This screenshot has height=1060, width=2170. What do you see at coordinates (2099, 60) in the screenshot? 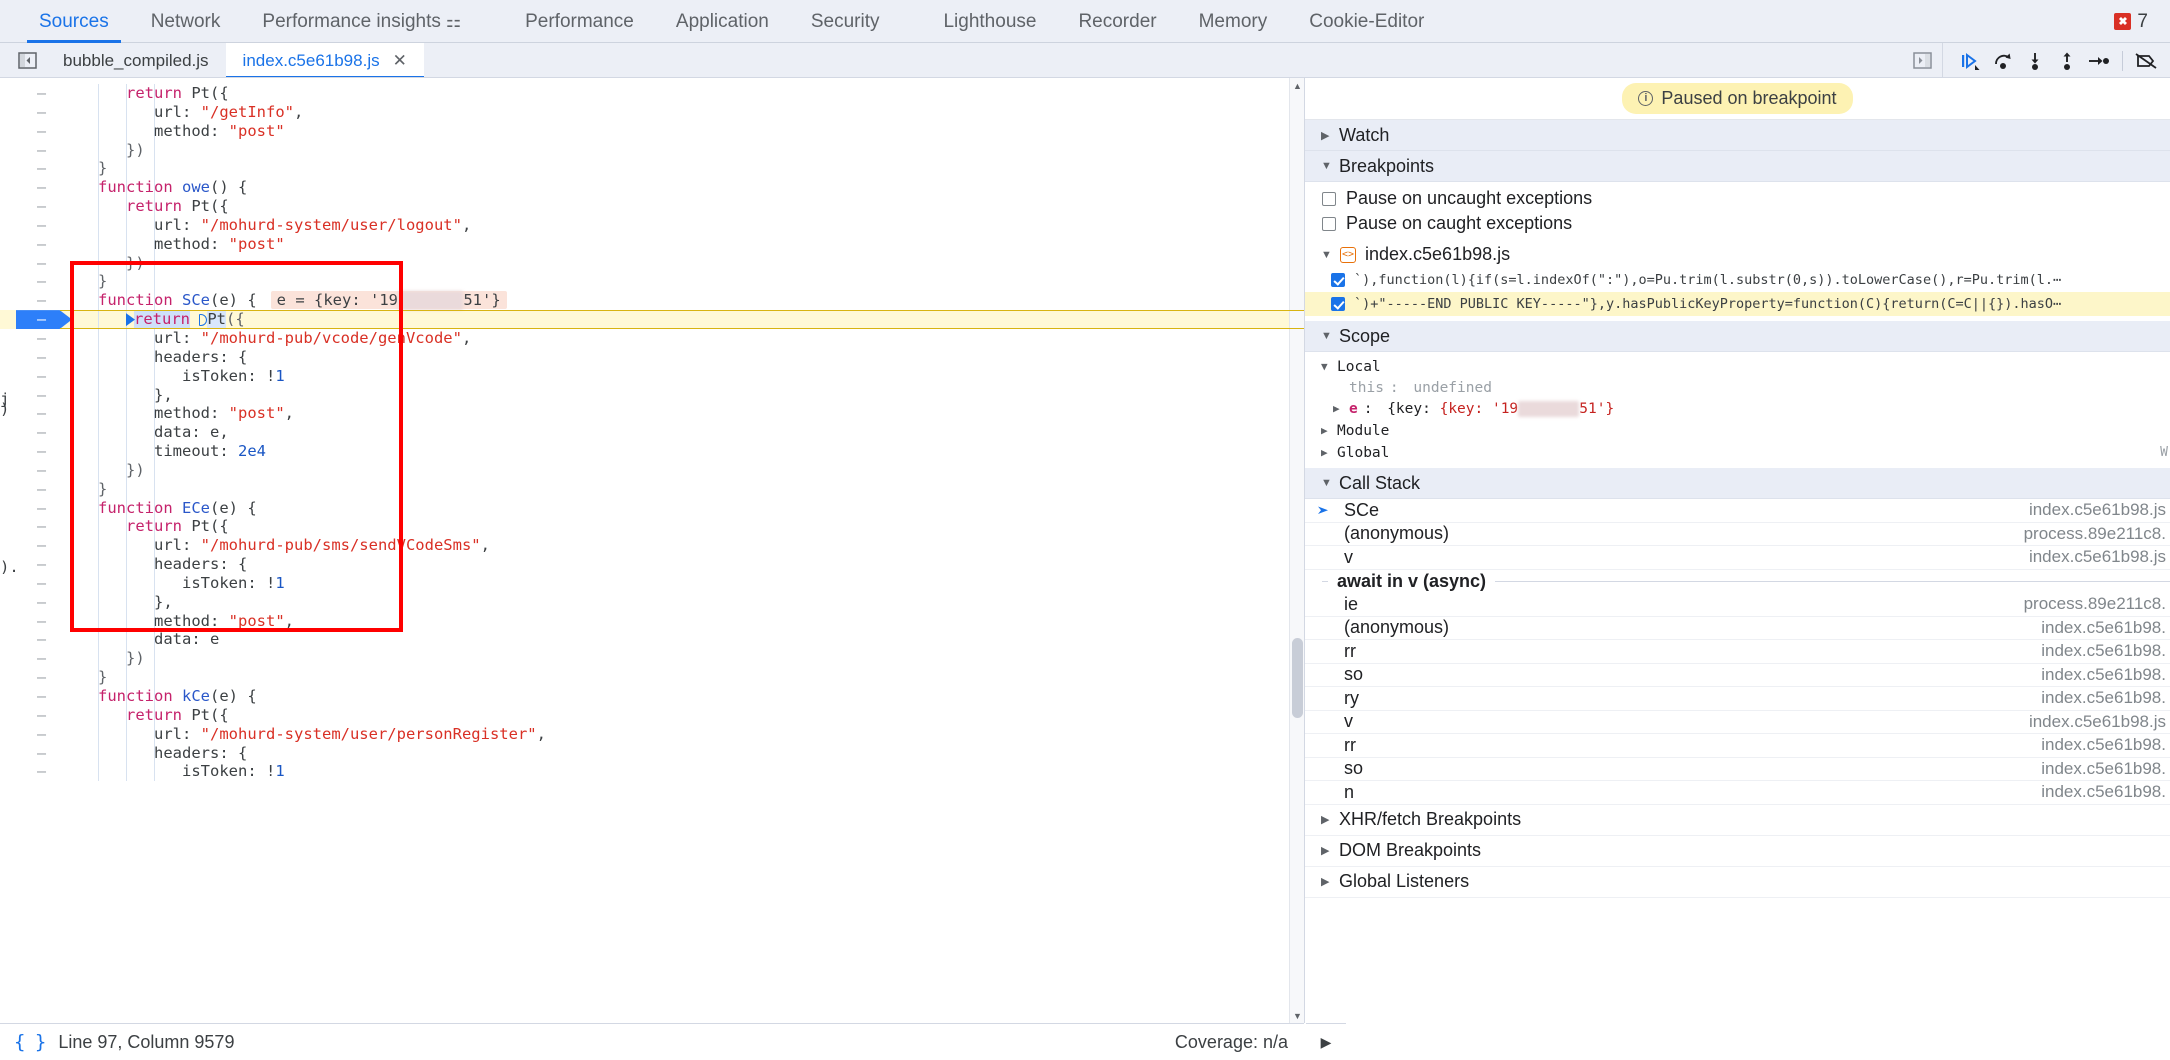
I see `step-button` at bounding box center [2099, 60].